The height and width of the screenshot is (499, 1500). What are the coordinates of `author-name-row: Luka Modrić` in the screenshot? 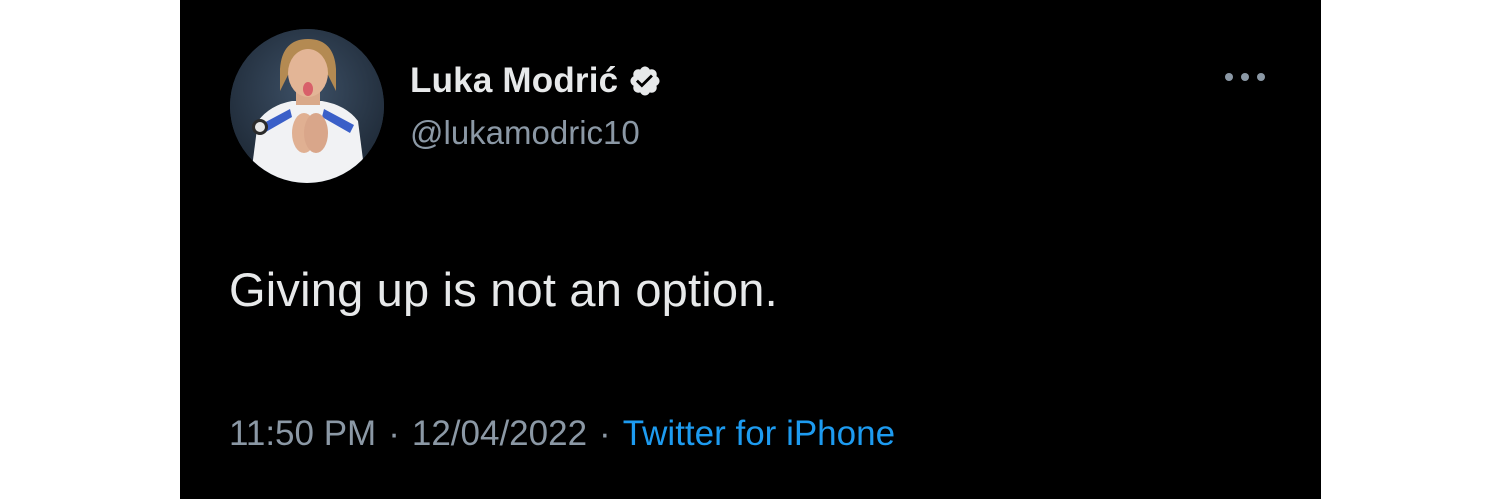 It's located at (536, 81).